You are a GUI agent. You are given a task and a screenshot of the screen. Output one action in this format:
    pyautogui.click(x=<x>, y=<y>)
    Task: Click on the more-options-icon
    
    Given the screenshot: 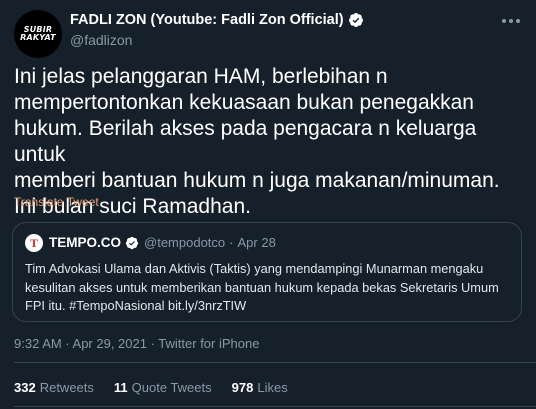 What is the action you would take?
    pyautogui.click(x=511, y=21)
    